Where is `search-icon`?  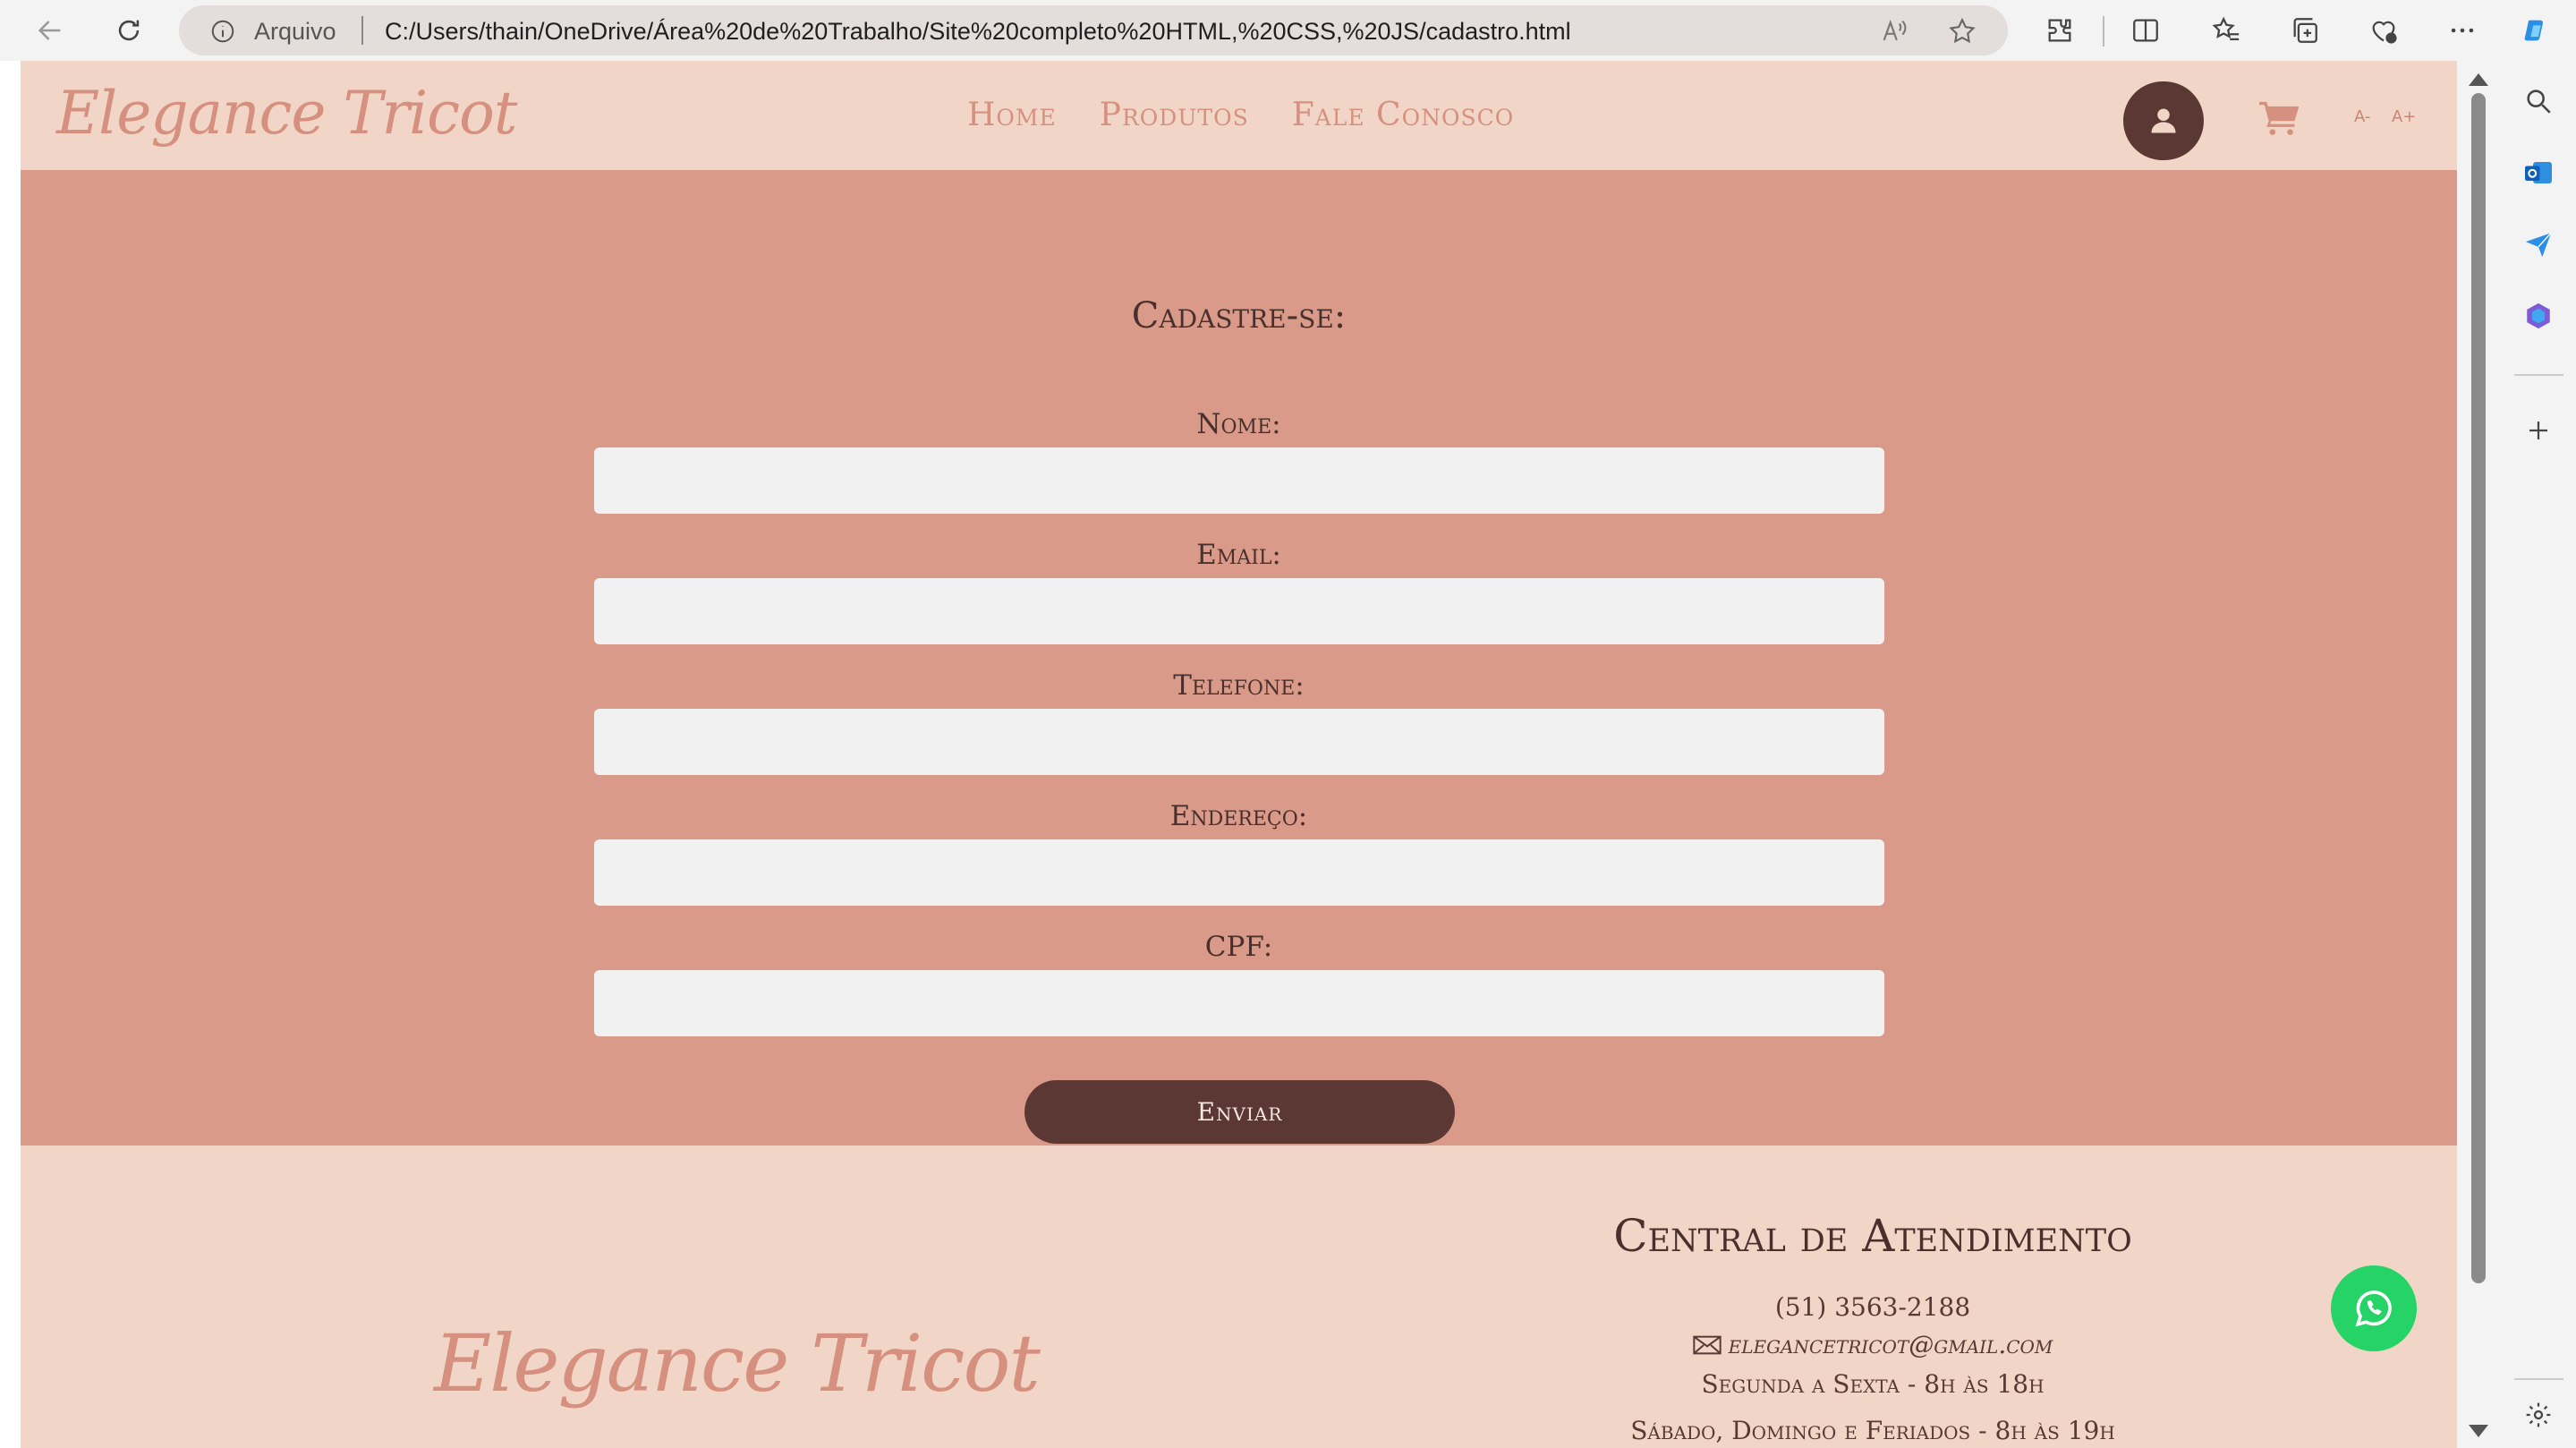 search-icon is located at coordinates (2538, 101).